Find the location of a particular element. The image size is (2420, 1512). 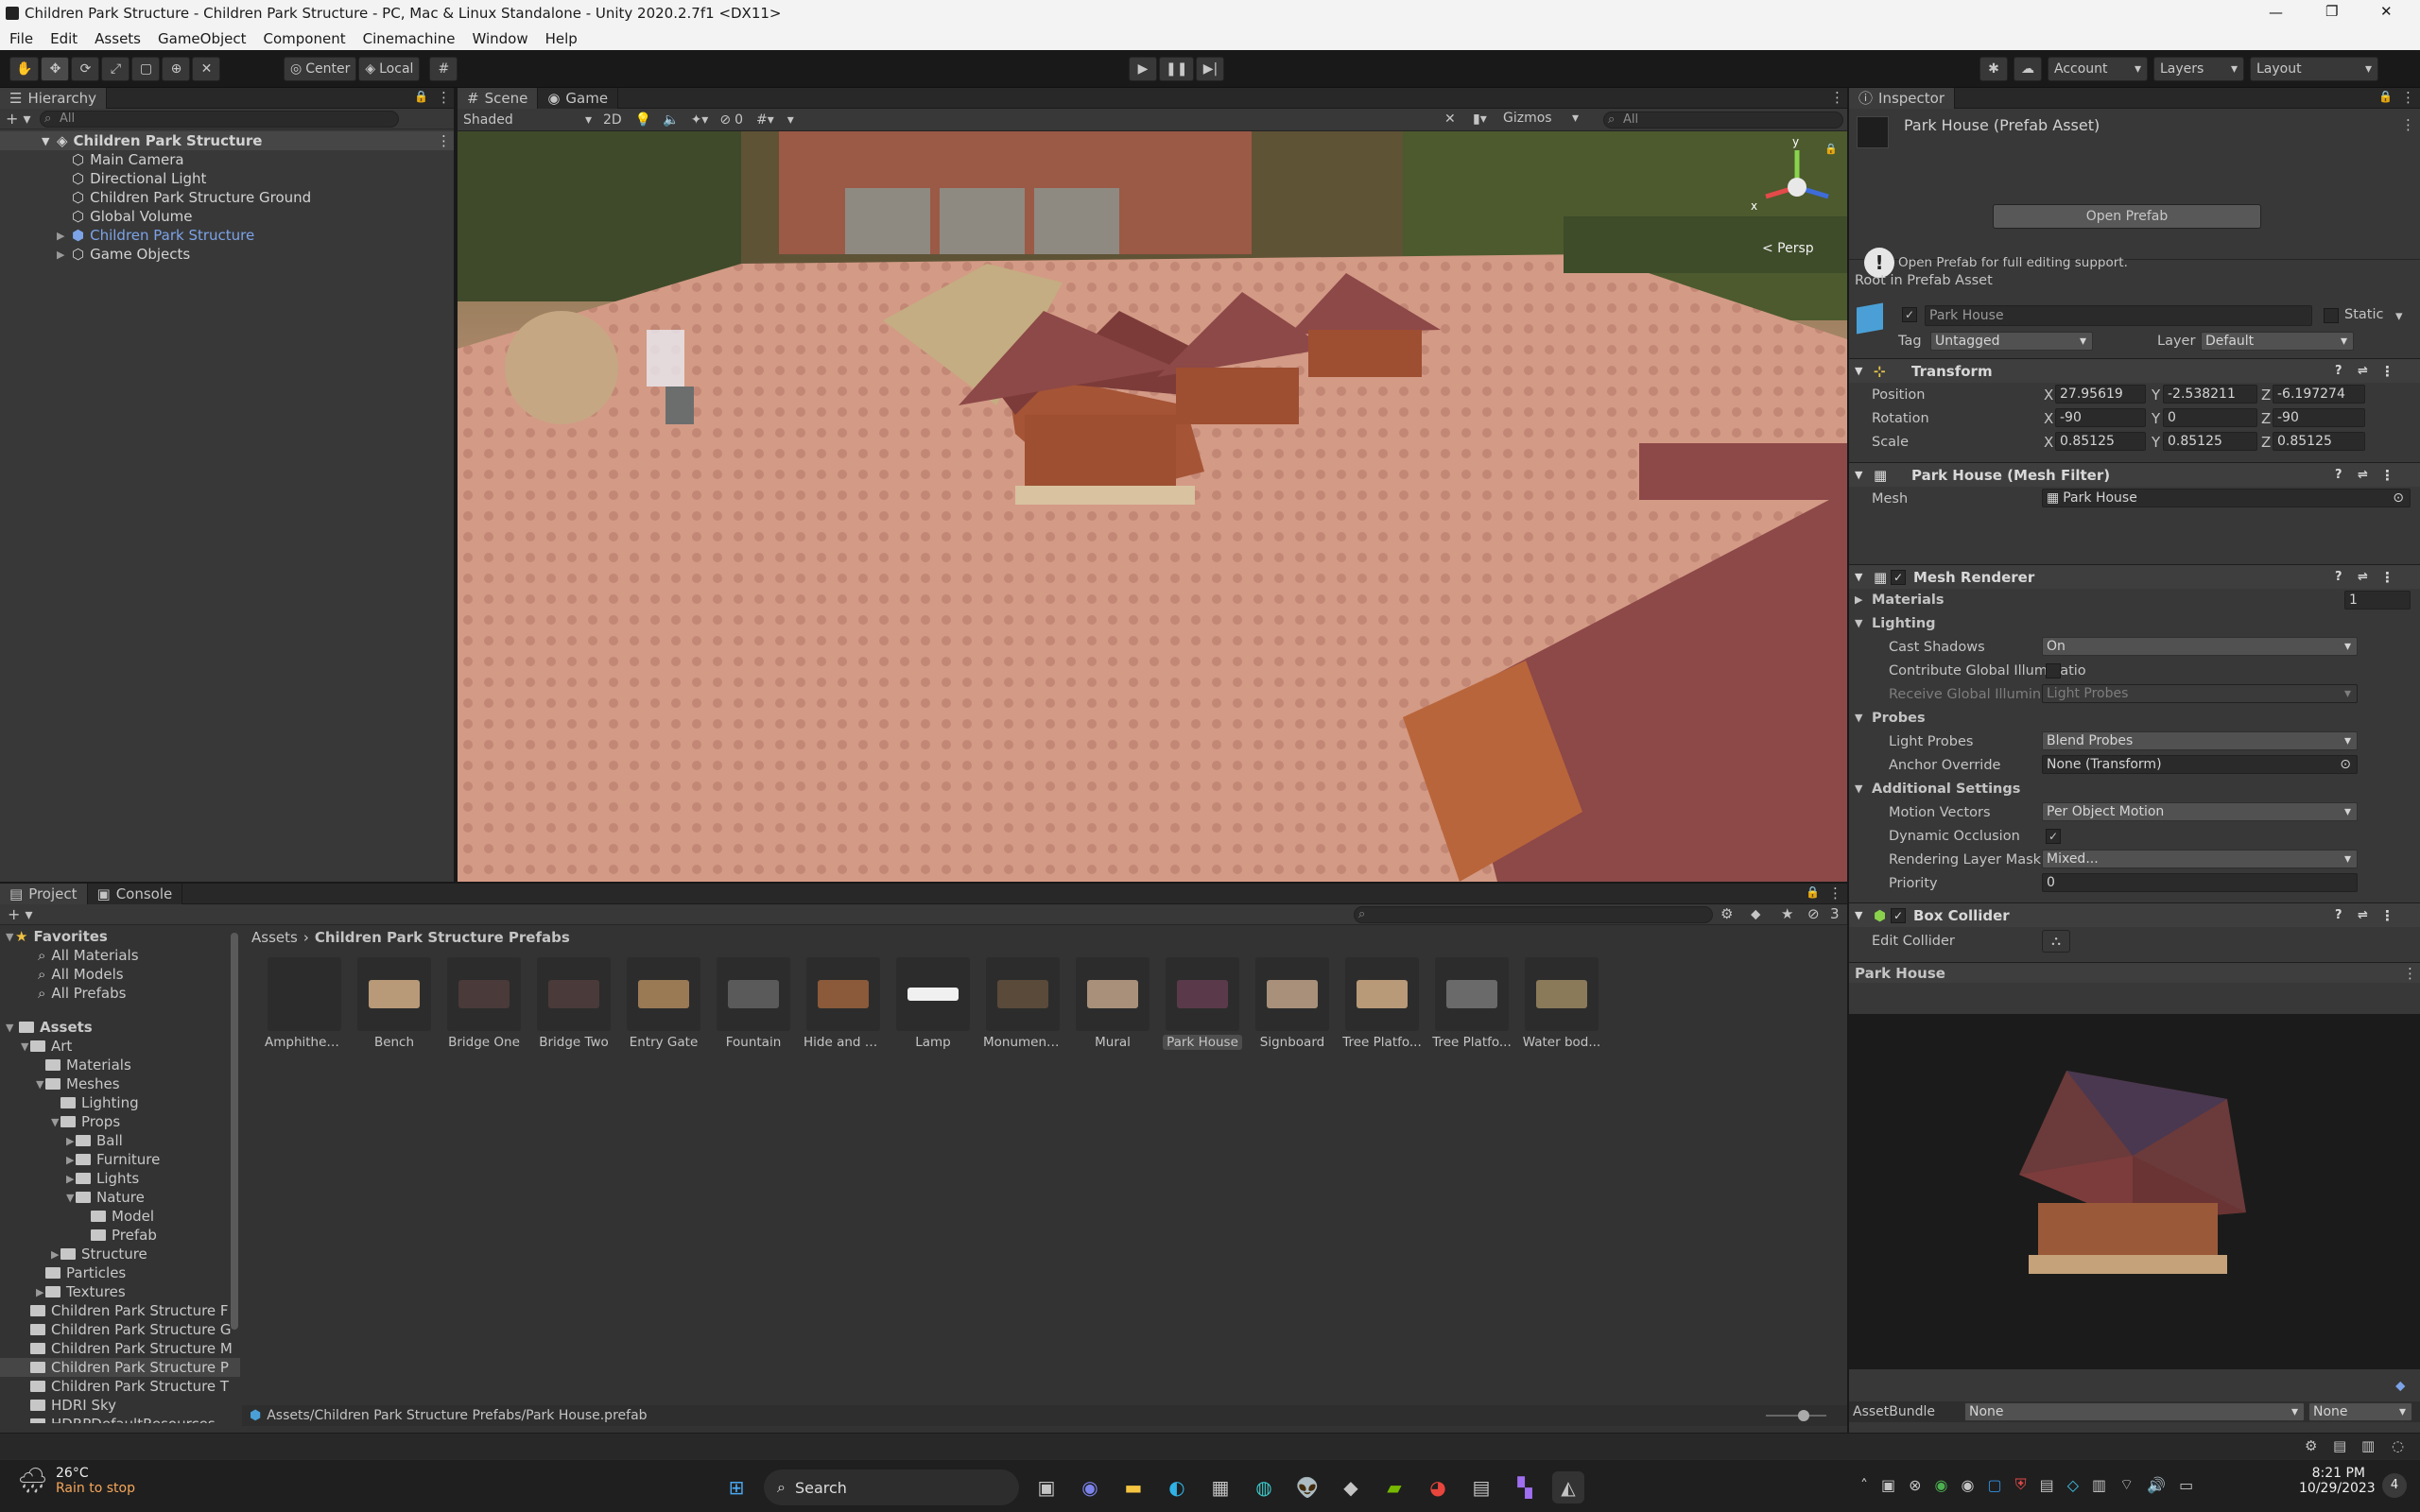

favorite-item: ⌕ All Prefabs is located at coordinates (120, 993).